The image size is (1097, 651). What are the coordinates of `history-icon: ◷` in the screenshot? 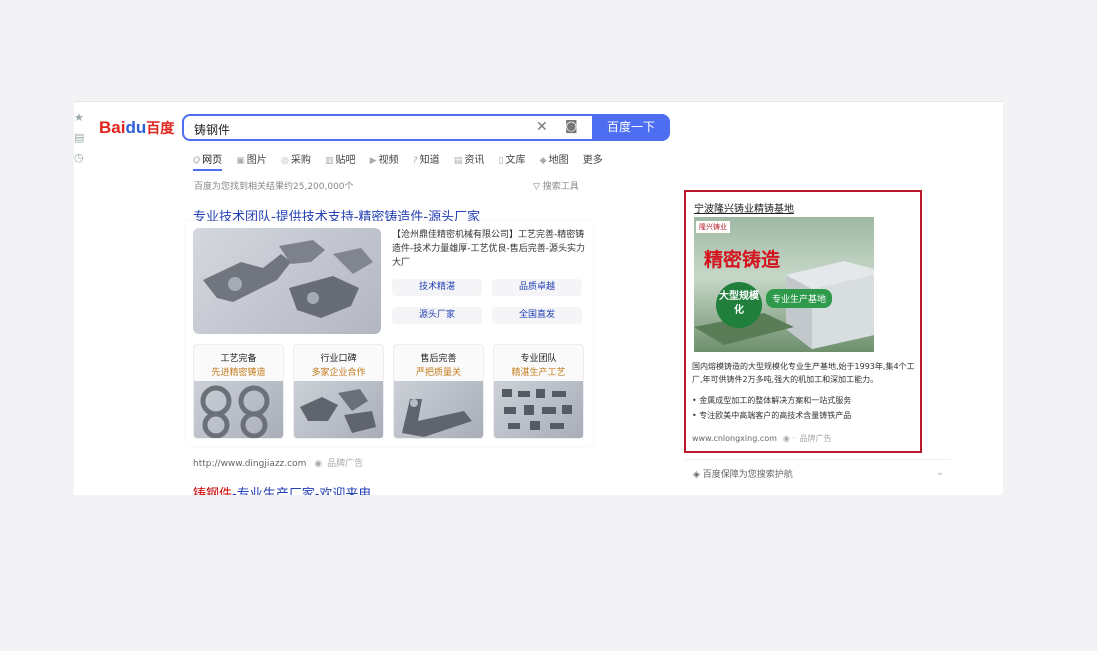 It's located at (80, 158).